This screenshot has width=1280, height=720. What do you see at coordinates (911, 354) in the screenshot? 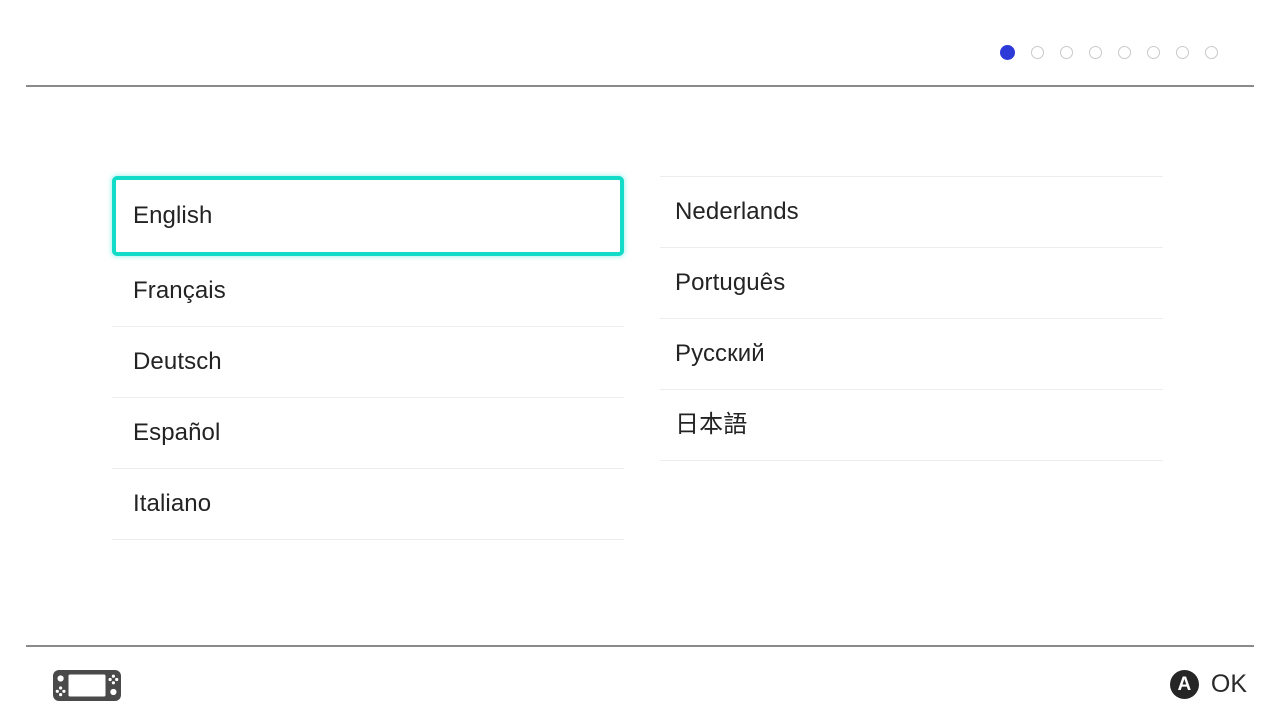
I see `language-option-russkiy: Русский` at bounding box center [911, 354].